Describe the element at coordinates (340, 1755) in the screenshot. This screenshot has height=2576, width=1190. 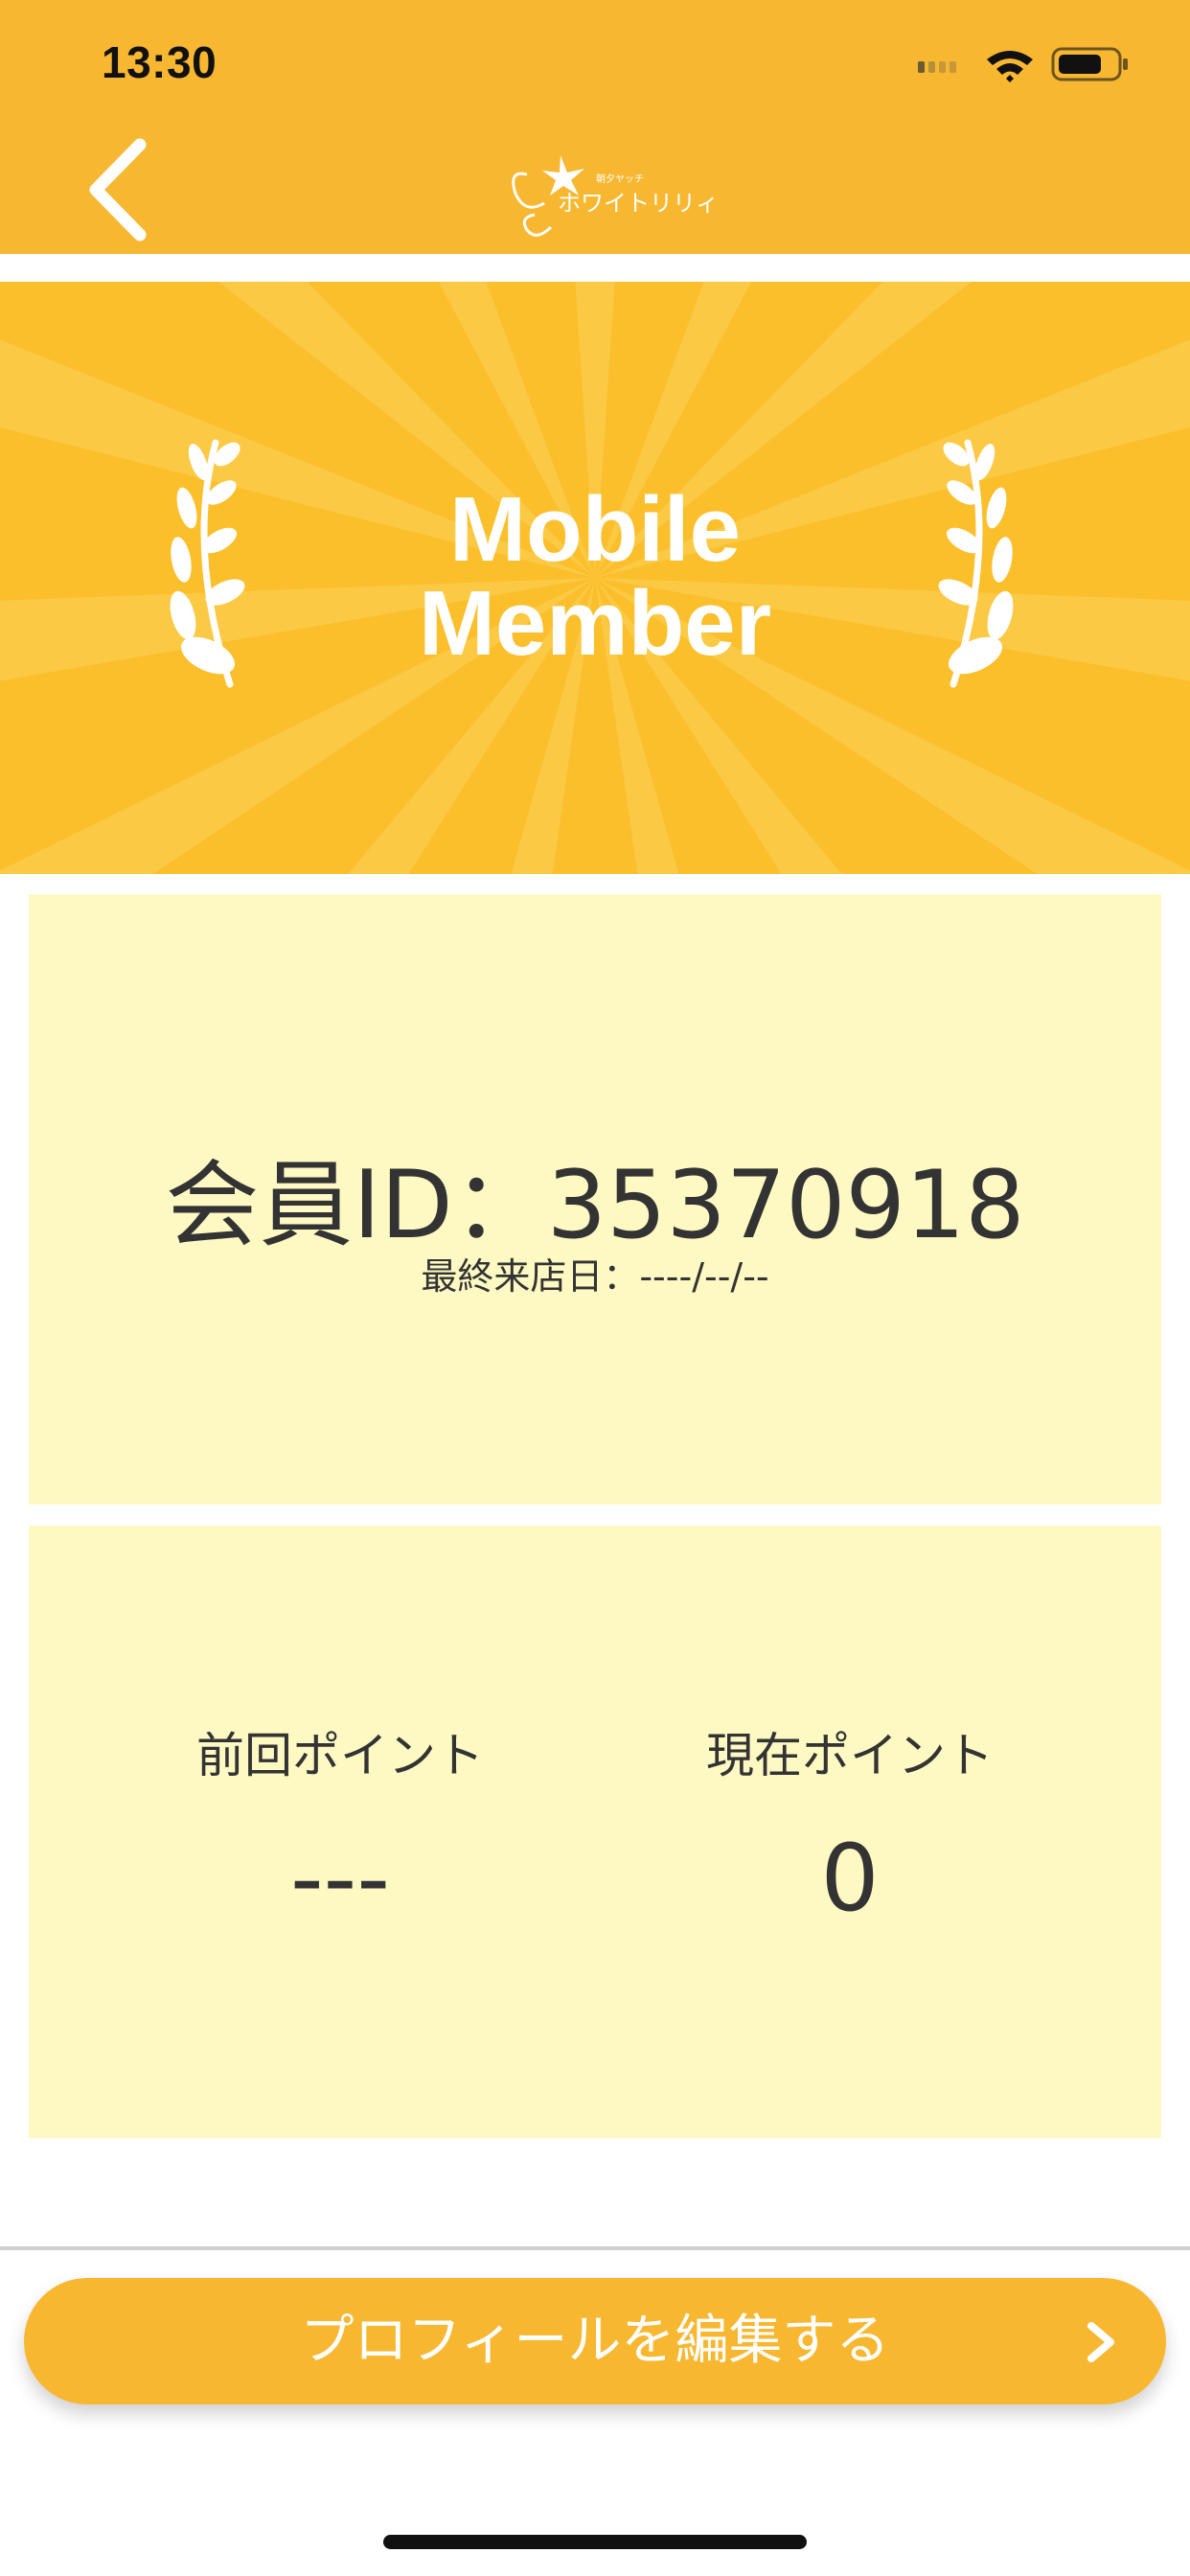
I see `previous-points-label: 前回ポイント` at that location.